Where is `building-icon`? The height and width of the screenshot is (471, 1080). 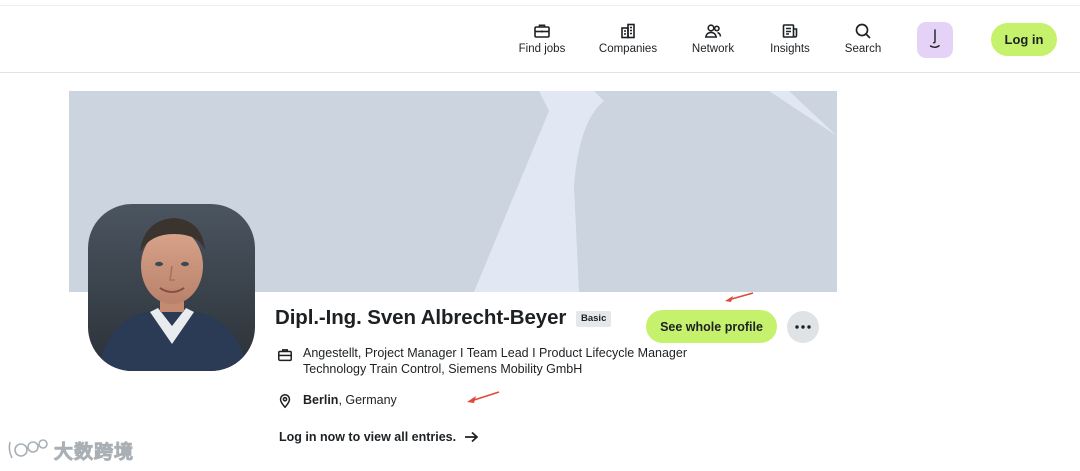 building-icon is located at coordinates (628, 31).